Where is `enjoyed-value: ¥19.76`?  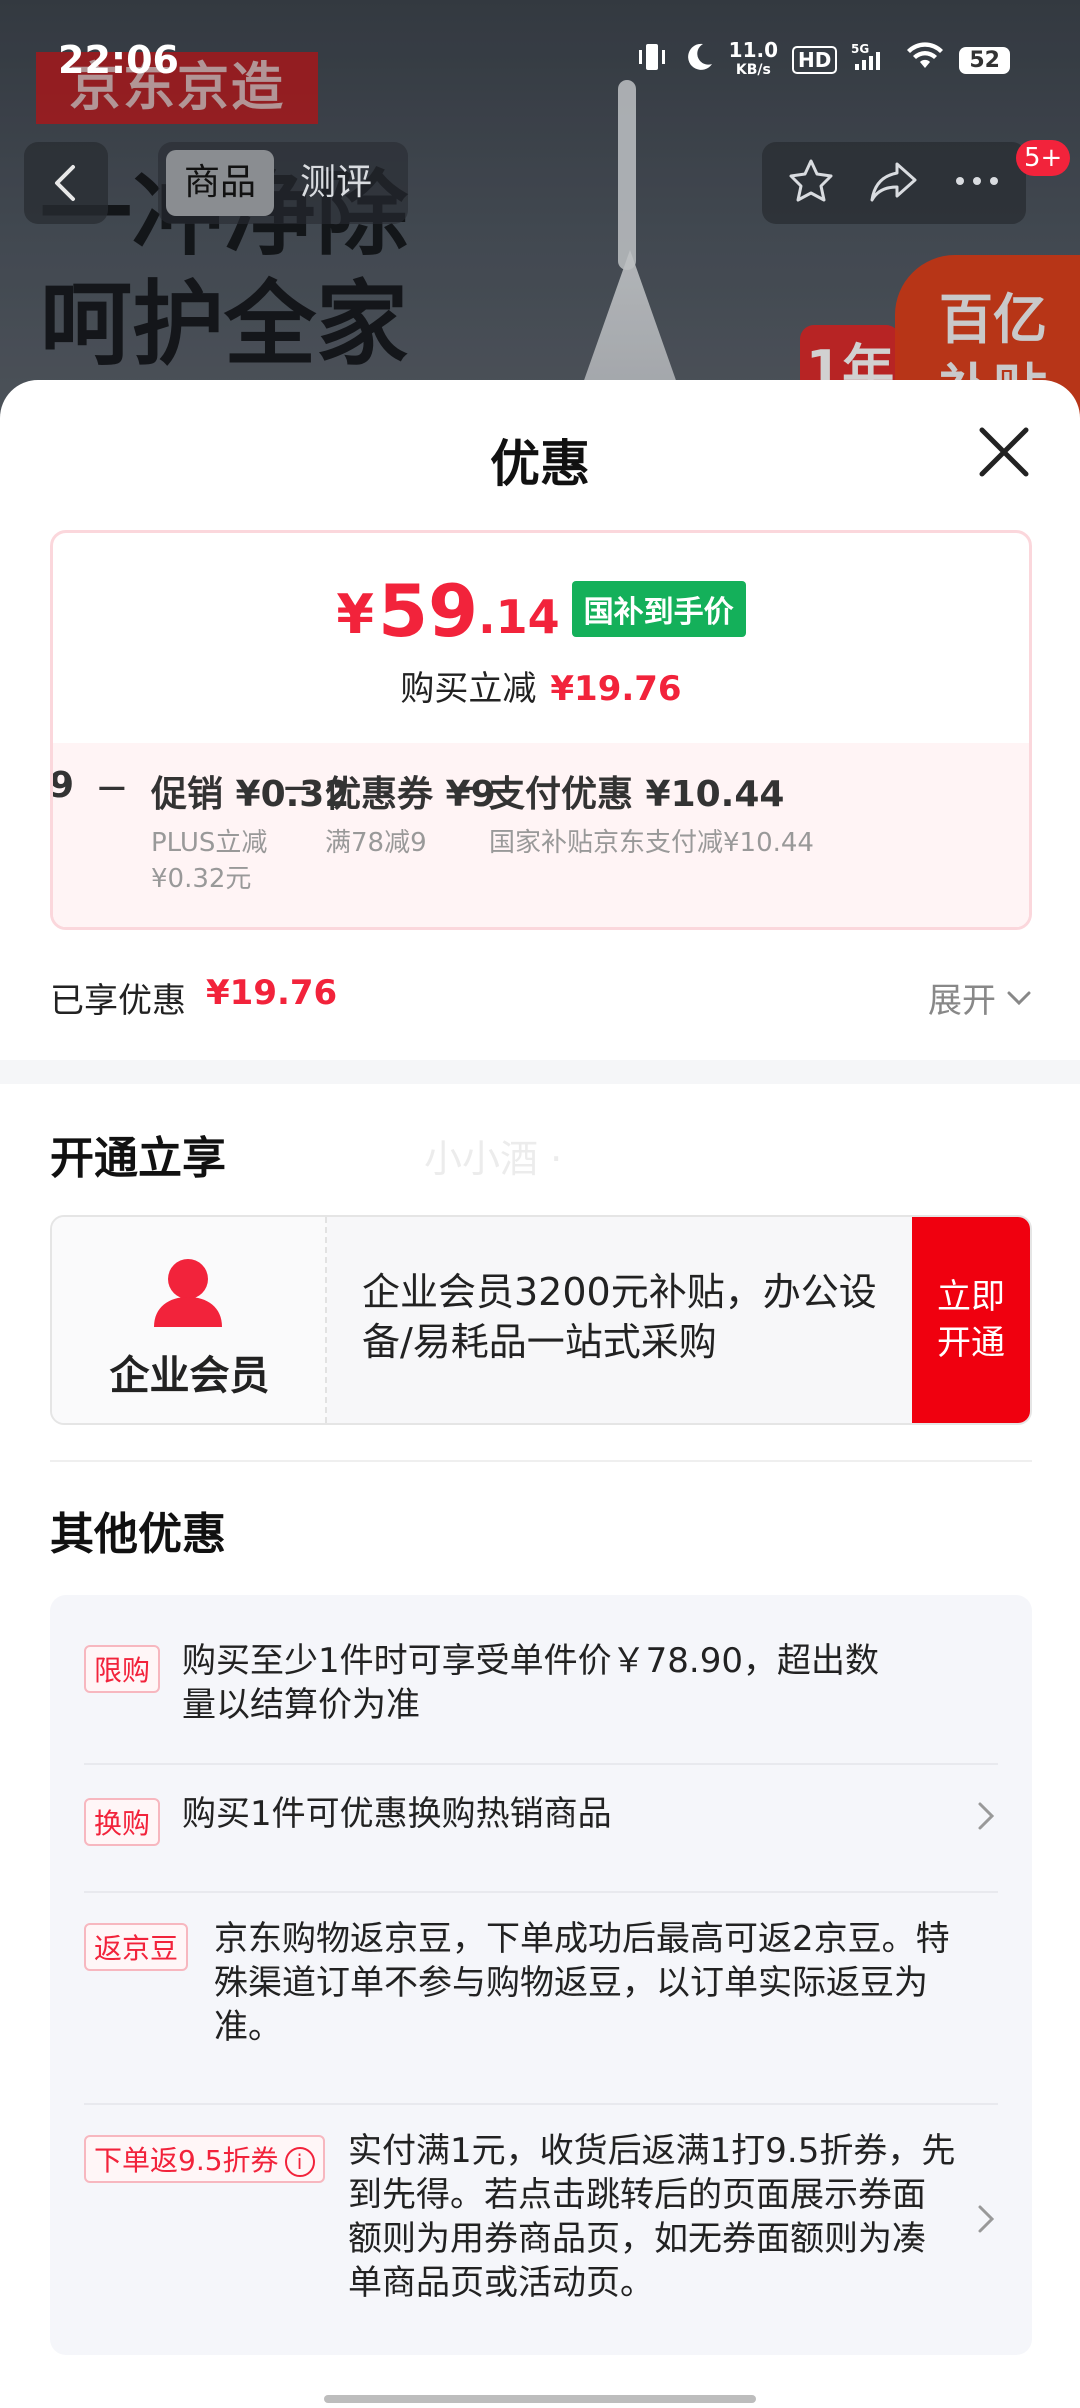 enjoyed-value: ¥19.76 is located at coordinates (272, 993).